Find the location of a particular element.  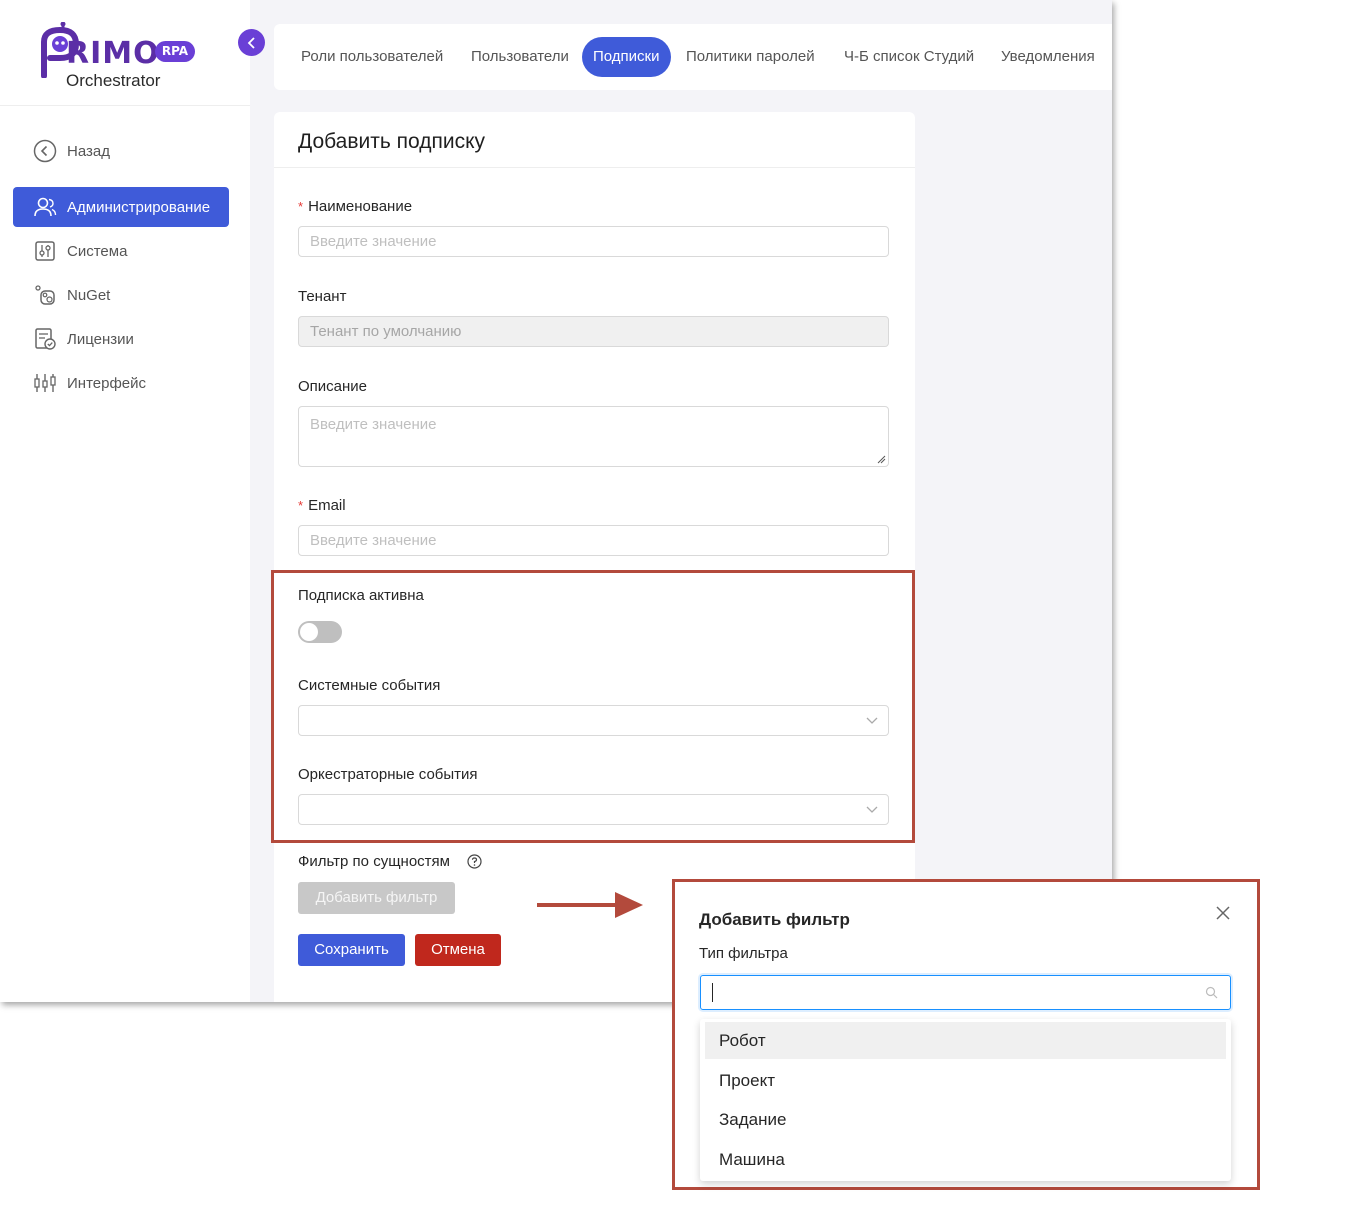

email-input: Введите значение is located at coordinates (593, 540).